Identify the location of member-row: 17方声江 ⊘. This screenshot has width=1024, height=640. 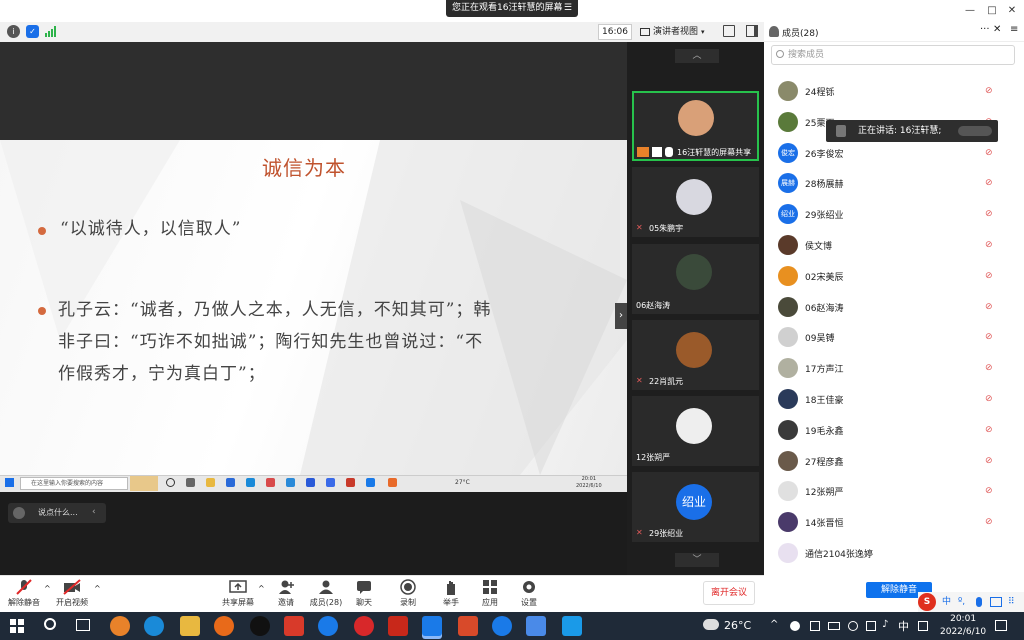
(896, 369).